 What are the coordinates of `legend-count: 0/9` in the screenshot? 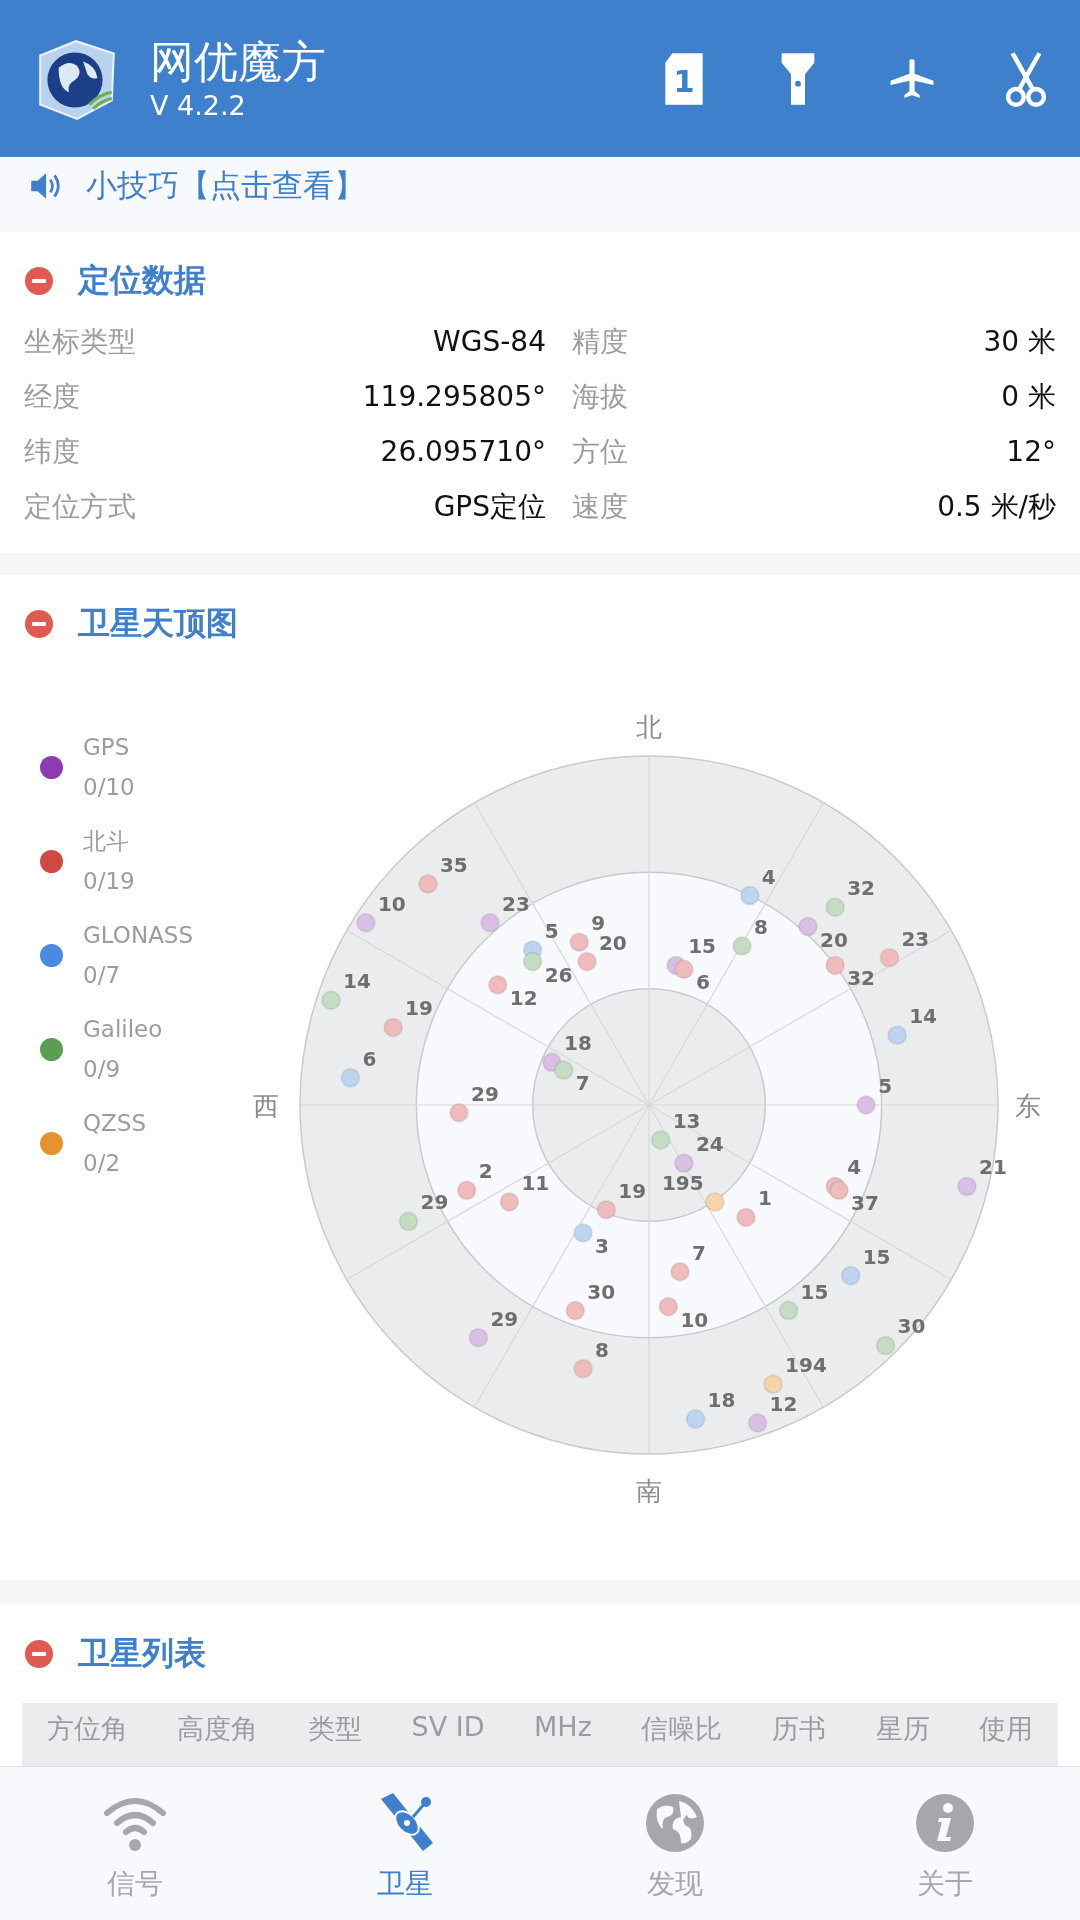 It's located at (102, 1069).